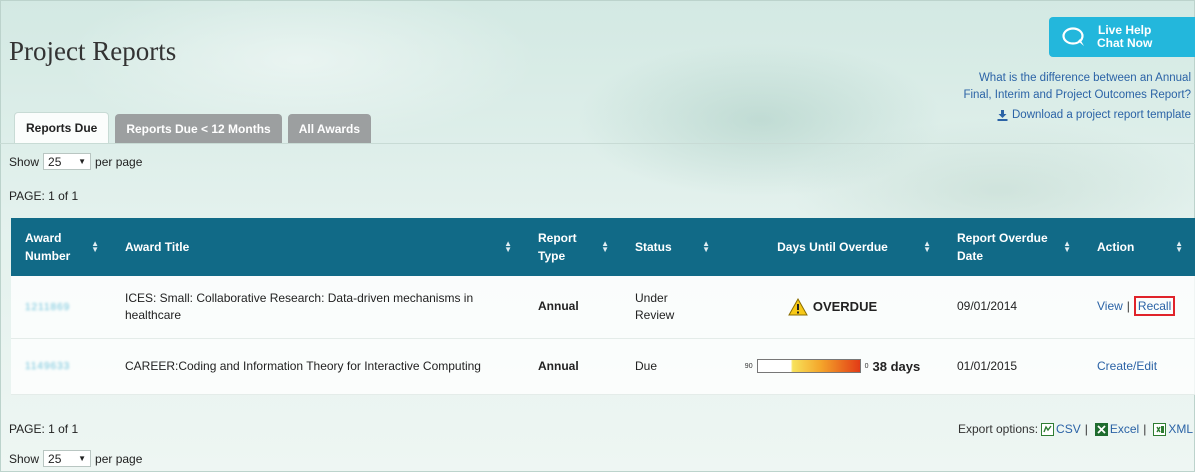 Image resolution: width=1195 pixels, height=472 pixels. What do you see at coordinates (62, 128) in the screenshot?
I see `tab-reports-due: Reports Due` at bounding box center [62, 128].